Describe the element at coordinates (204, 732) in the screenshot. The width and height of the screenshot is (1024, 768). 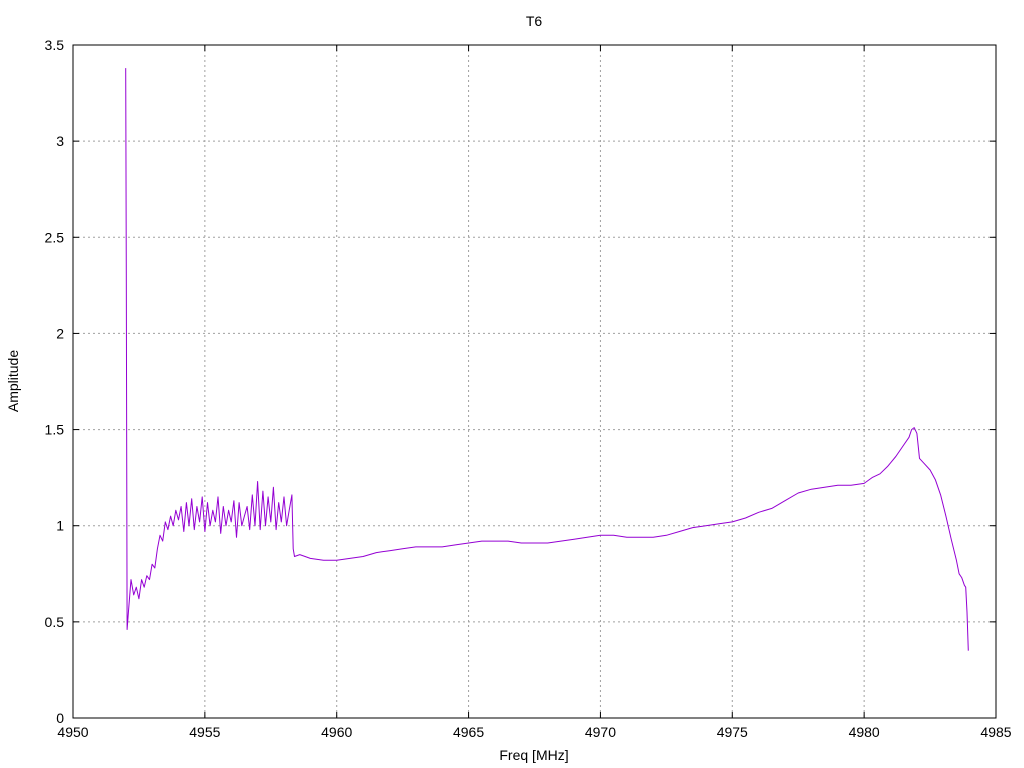
I see `x-tick-label: 4955` at that location.